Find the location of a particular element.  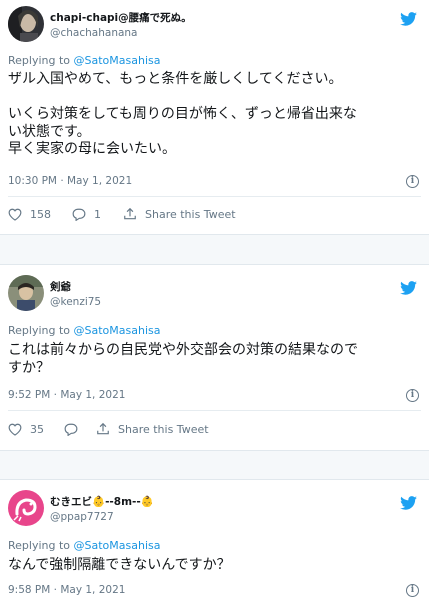

display-name: 剣爺 is located at coordinates (60, 286).